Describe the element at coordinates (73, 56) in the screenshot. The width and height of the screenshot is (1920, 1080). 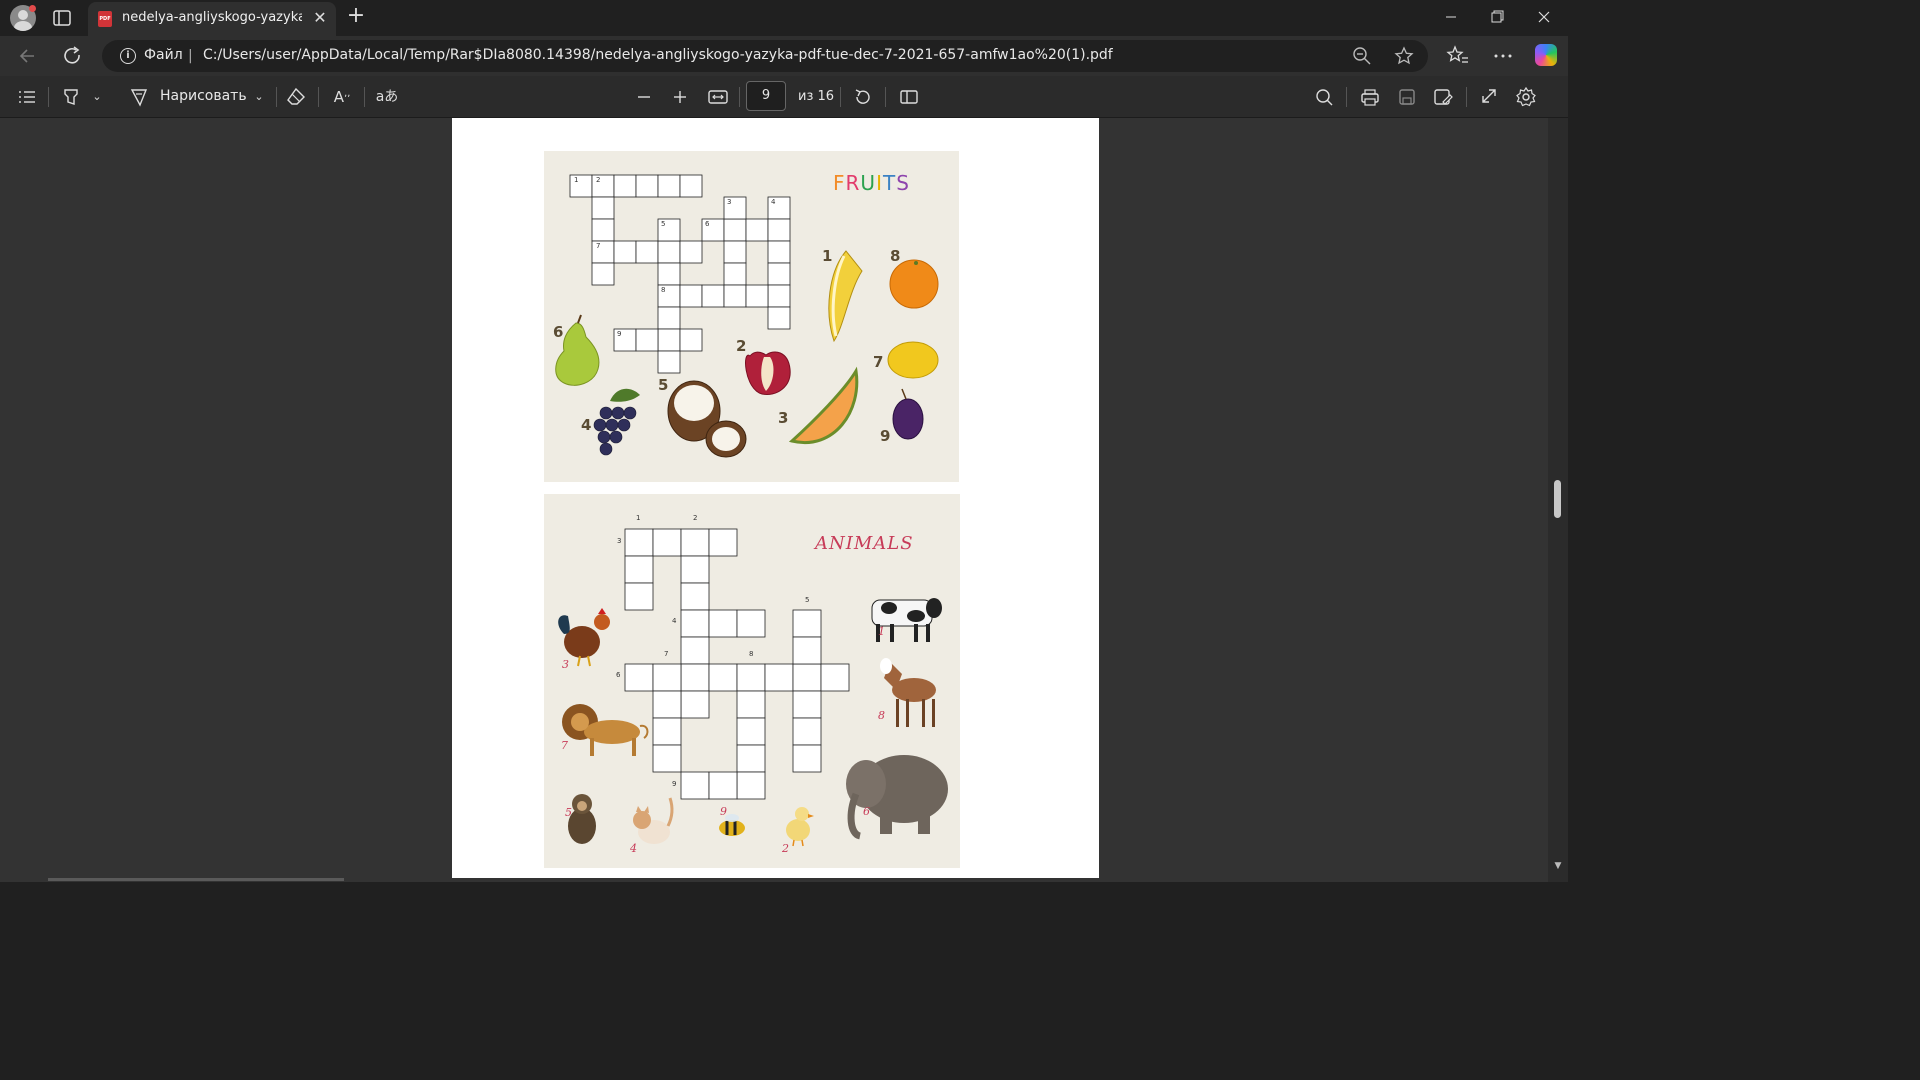
I see `refresh-icon` at that location.